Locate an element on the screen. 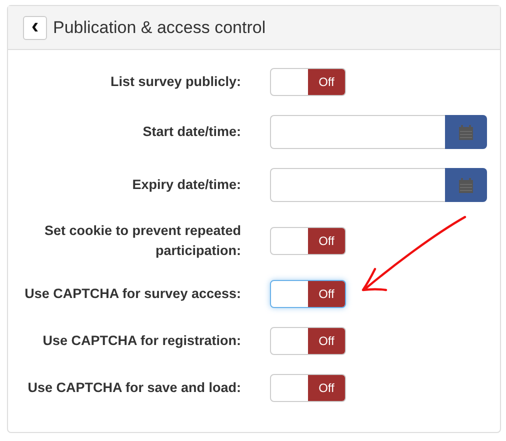 Image resolution: width=506 pixels, height=441 pixels. back-button: ‹ is located at coordinates (35, 28).